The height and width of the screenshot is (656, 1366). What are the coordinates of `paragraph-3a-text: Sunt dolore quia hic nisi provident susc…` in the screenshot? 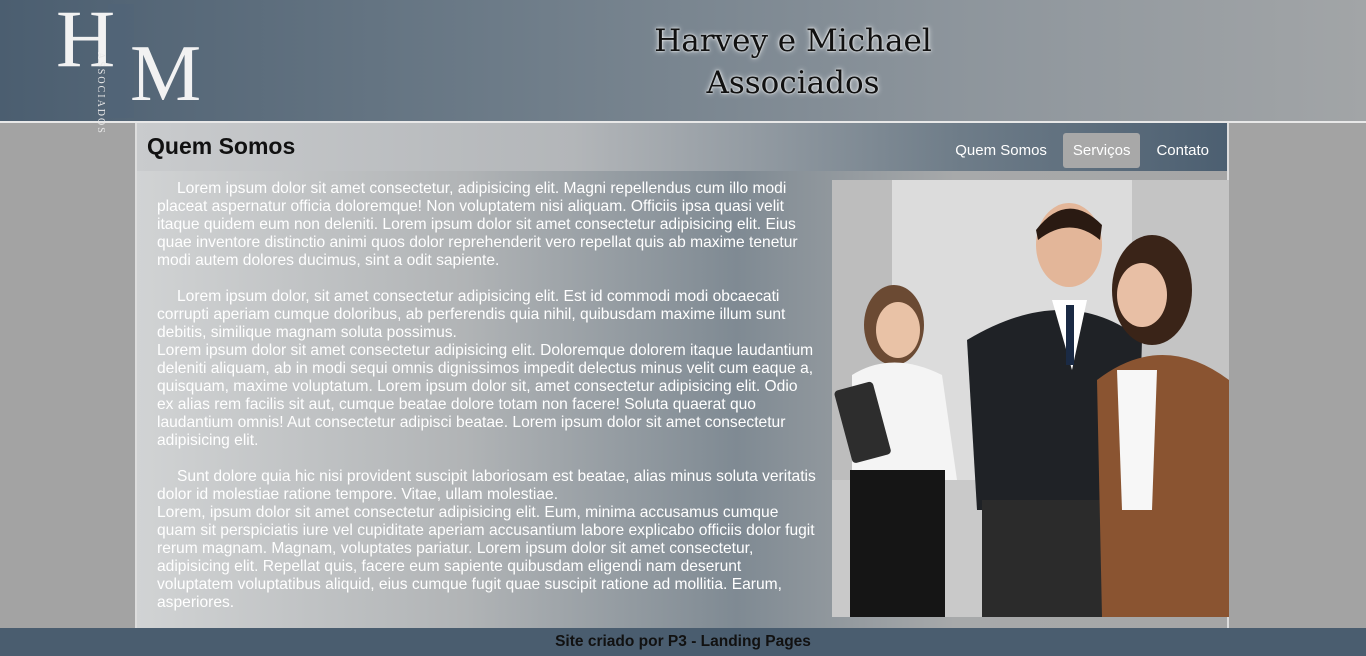 It's located at (486, 485).